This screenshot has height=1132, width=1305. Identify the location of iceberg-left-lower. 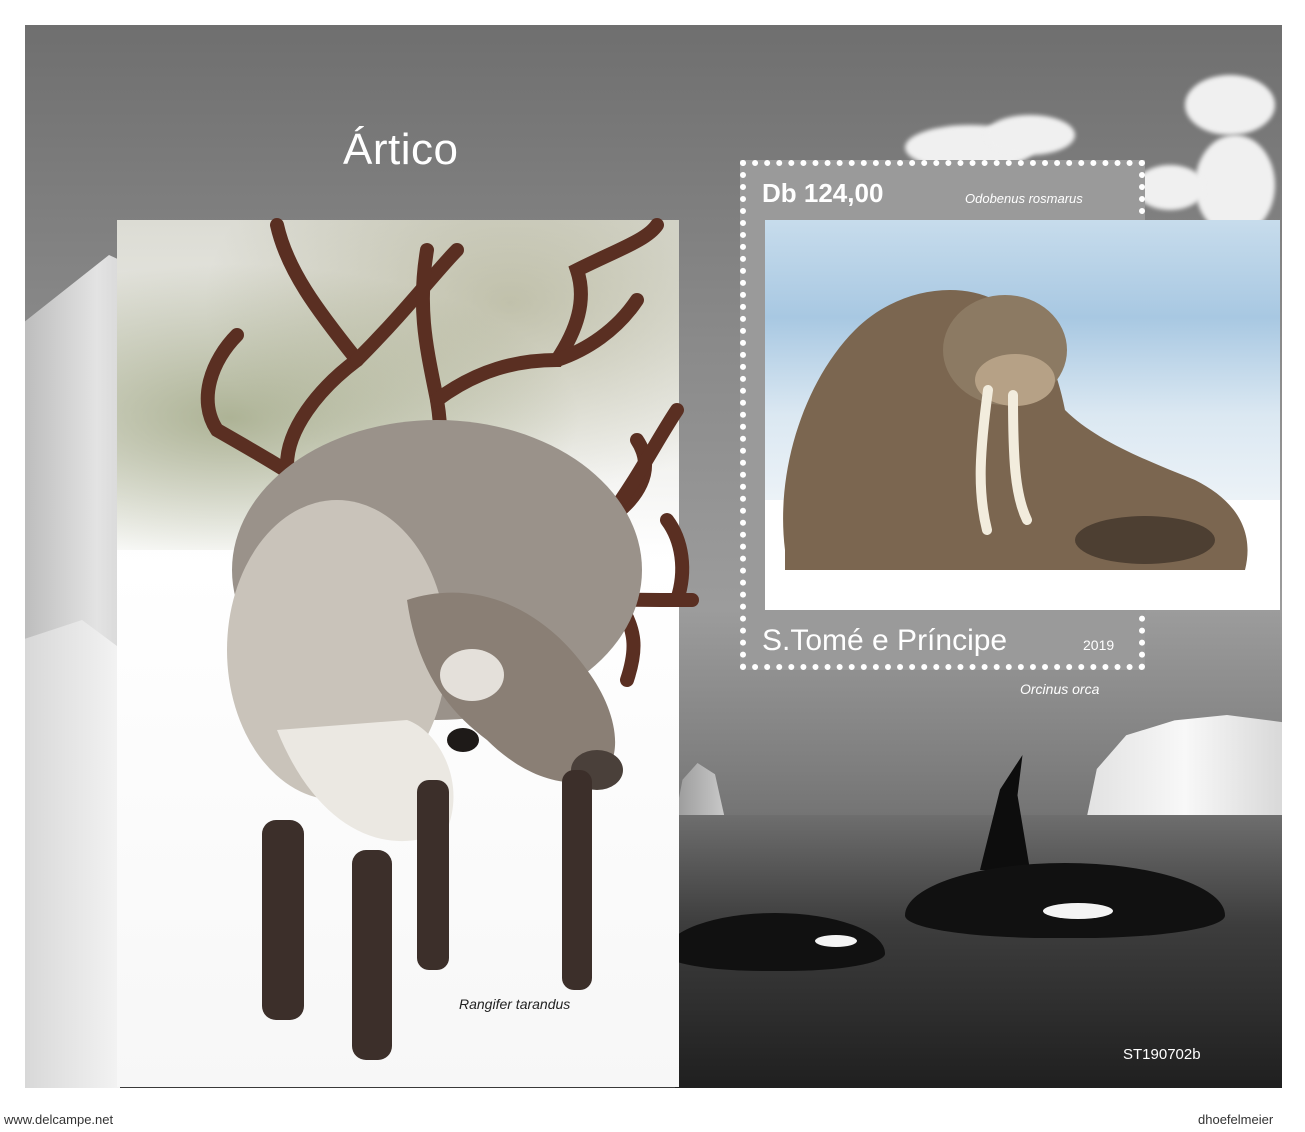
(72, 854).